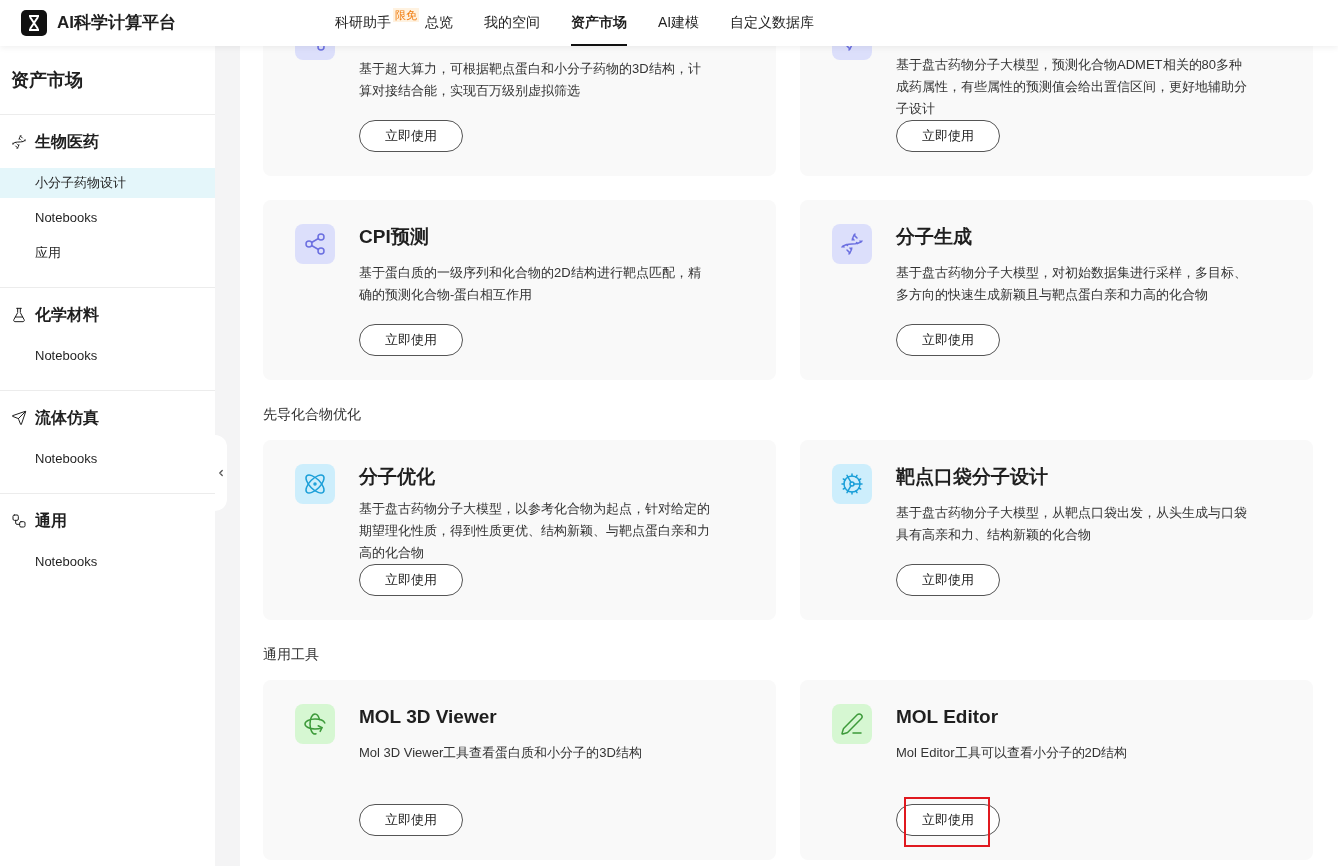 This screenshot has width=1338, height=866. I want to click on card-description: 基于超大算力，可根据靶点蛋白和小分子药物的3D结构，计算对接结合能，实现百万级别虚拟筛选, so click(530, 80).